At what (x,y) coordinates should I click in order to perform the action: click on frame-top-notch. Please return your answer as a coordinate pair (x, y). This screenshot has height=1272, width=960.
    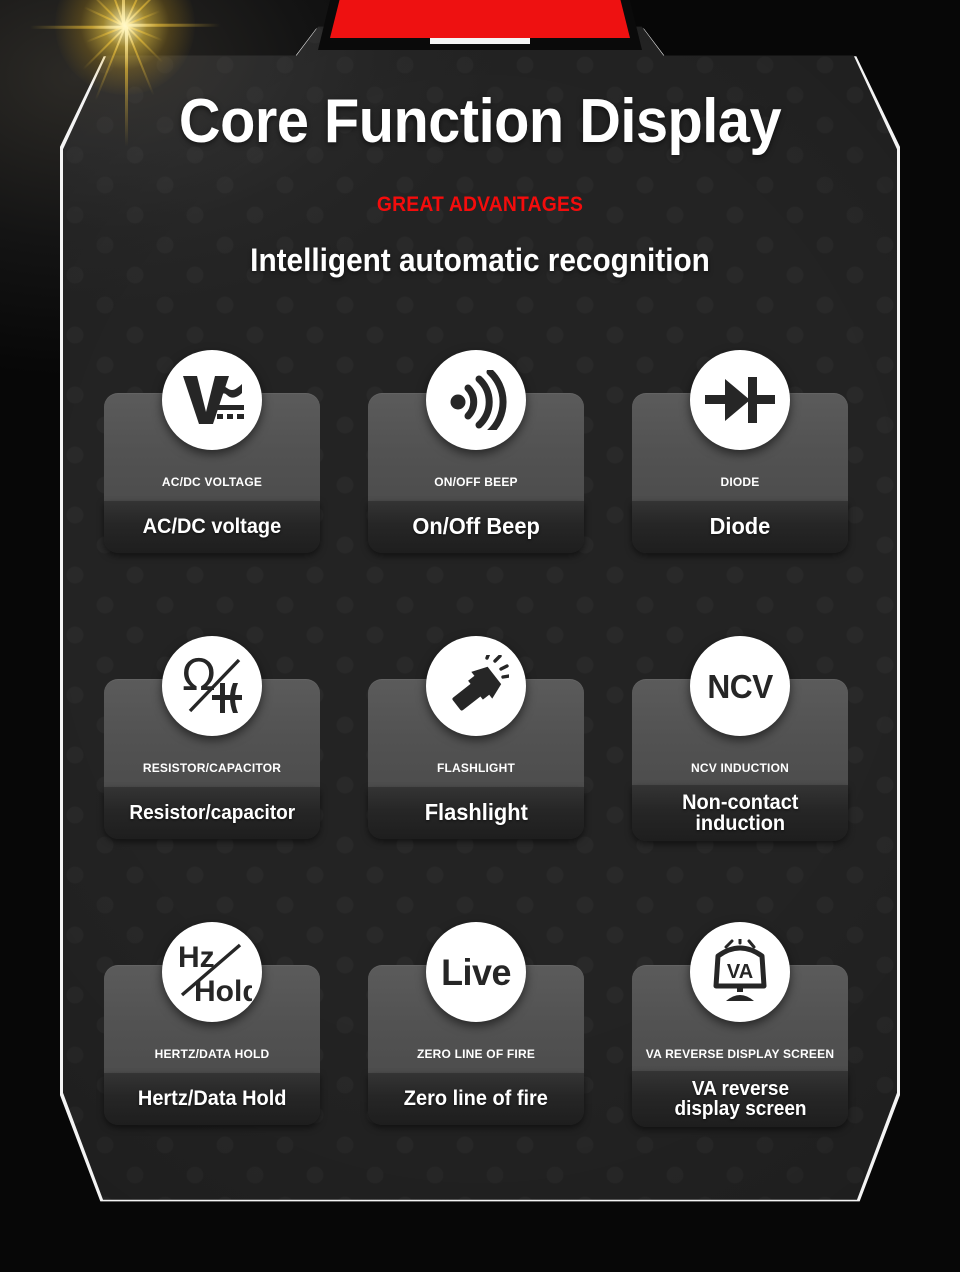
    Looking at the image, I should click on (480, 41).